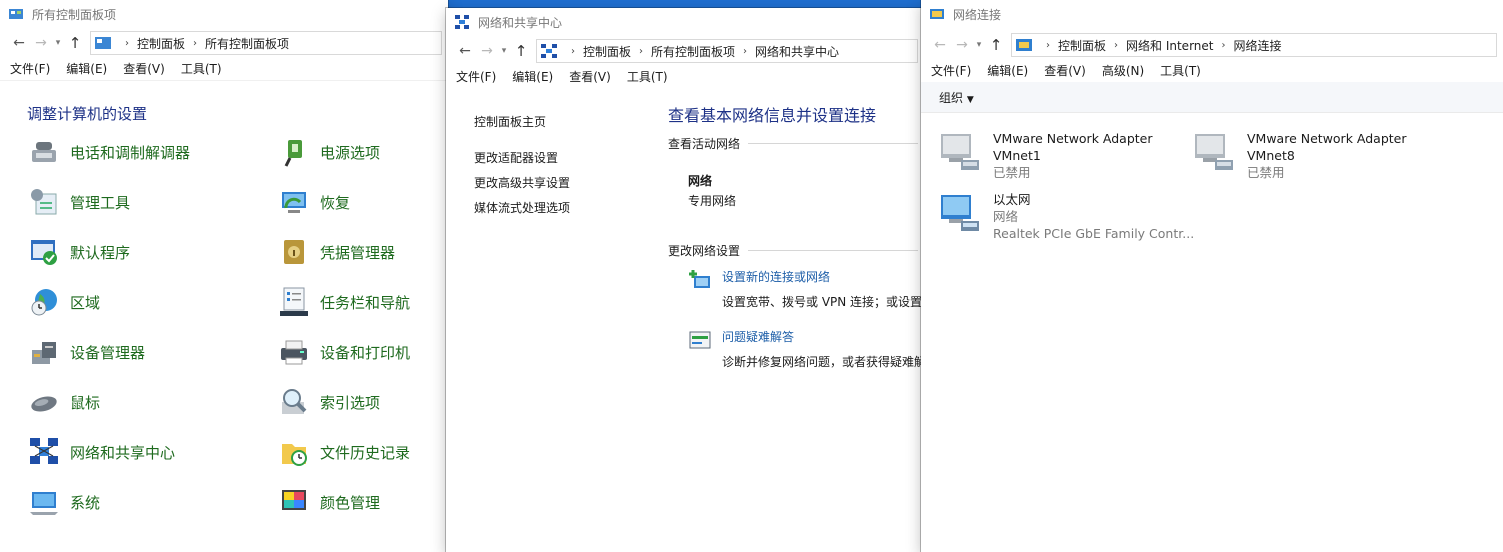 Image resolution: width=1503 pixels, height=552 pixels. What do you see at coordinates (805, 289) in the screenshot?
I see `task-new-connection: 设置新的连接或网络 设置宽带、拨号或 VPN 连接；或设置` at bounding box center [805, 289].